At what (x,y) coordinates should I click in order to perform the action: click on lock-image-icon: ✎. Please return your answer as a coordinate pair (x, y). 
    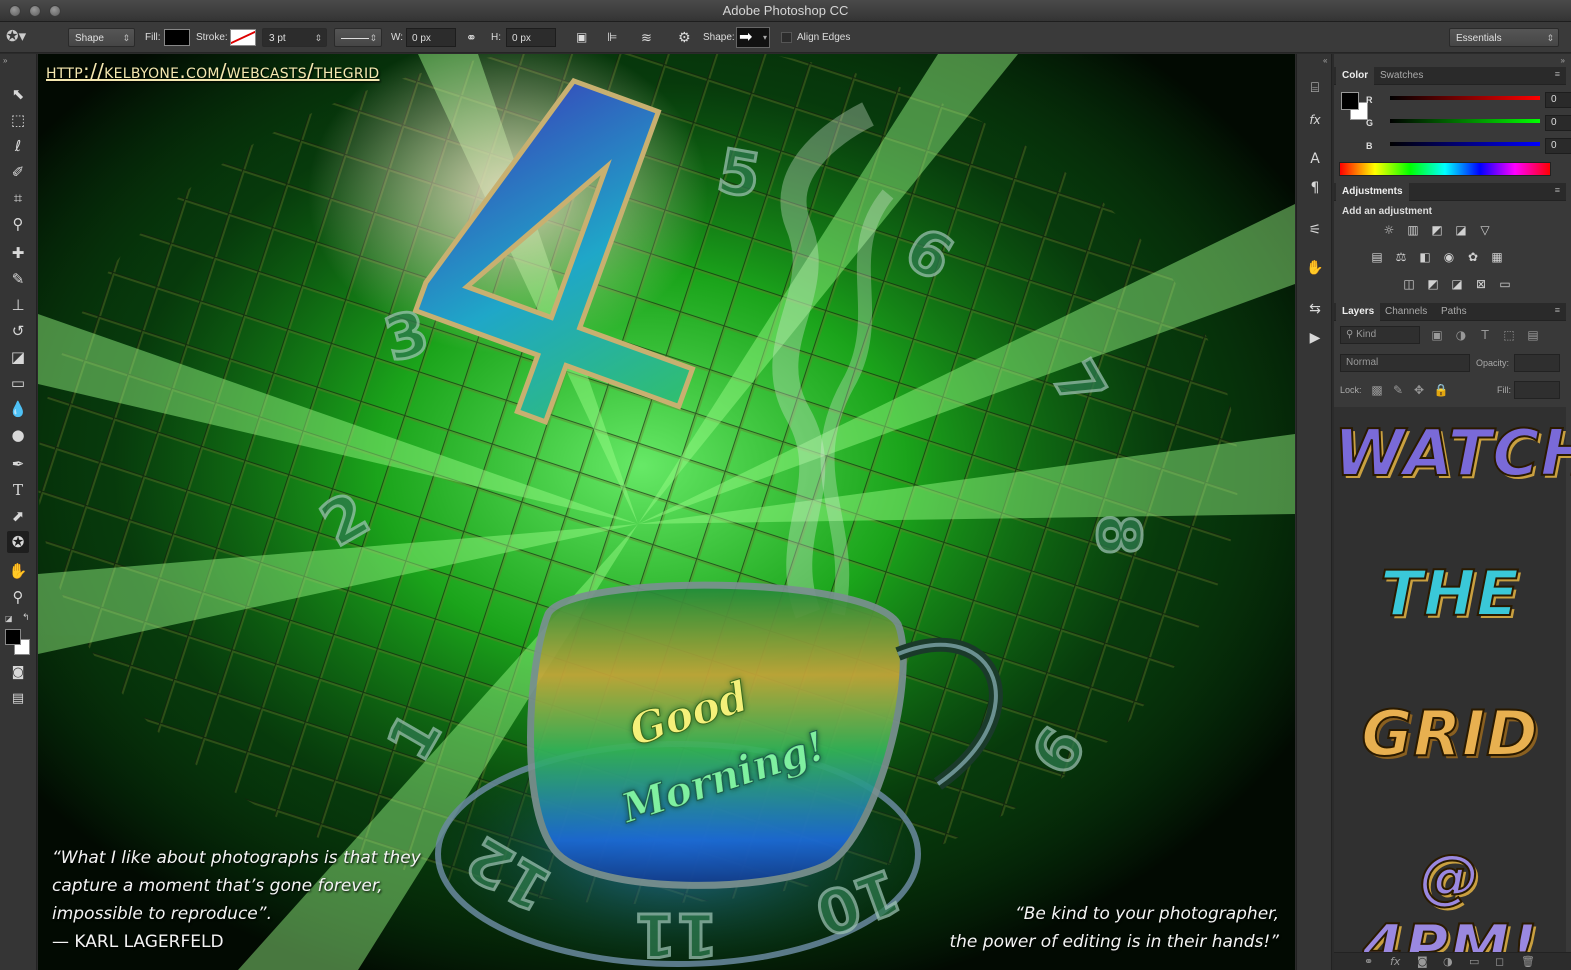
    Looking at the image, I should click on (1398, 390).